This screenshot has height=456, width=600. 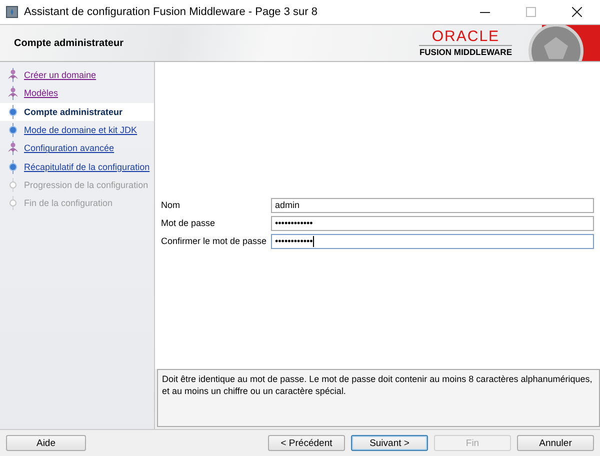 What do you see at coordinates (214, 241) in the screenshot?
I see `field-label: Confirmer le mot de passe` at bounding box center [214, 241].